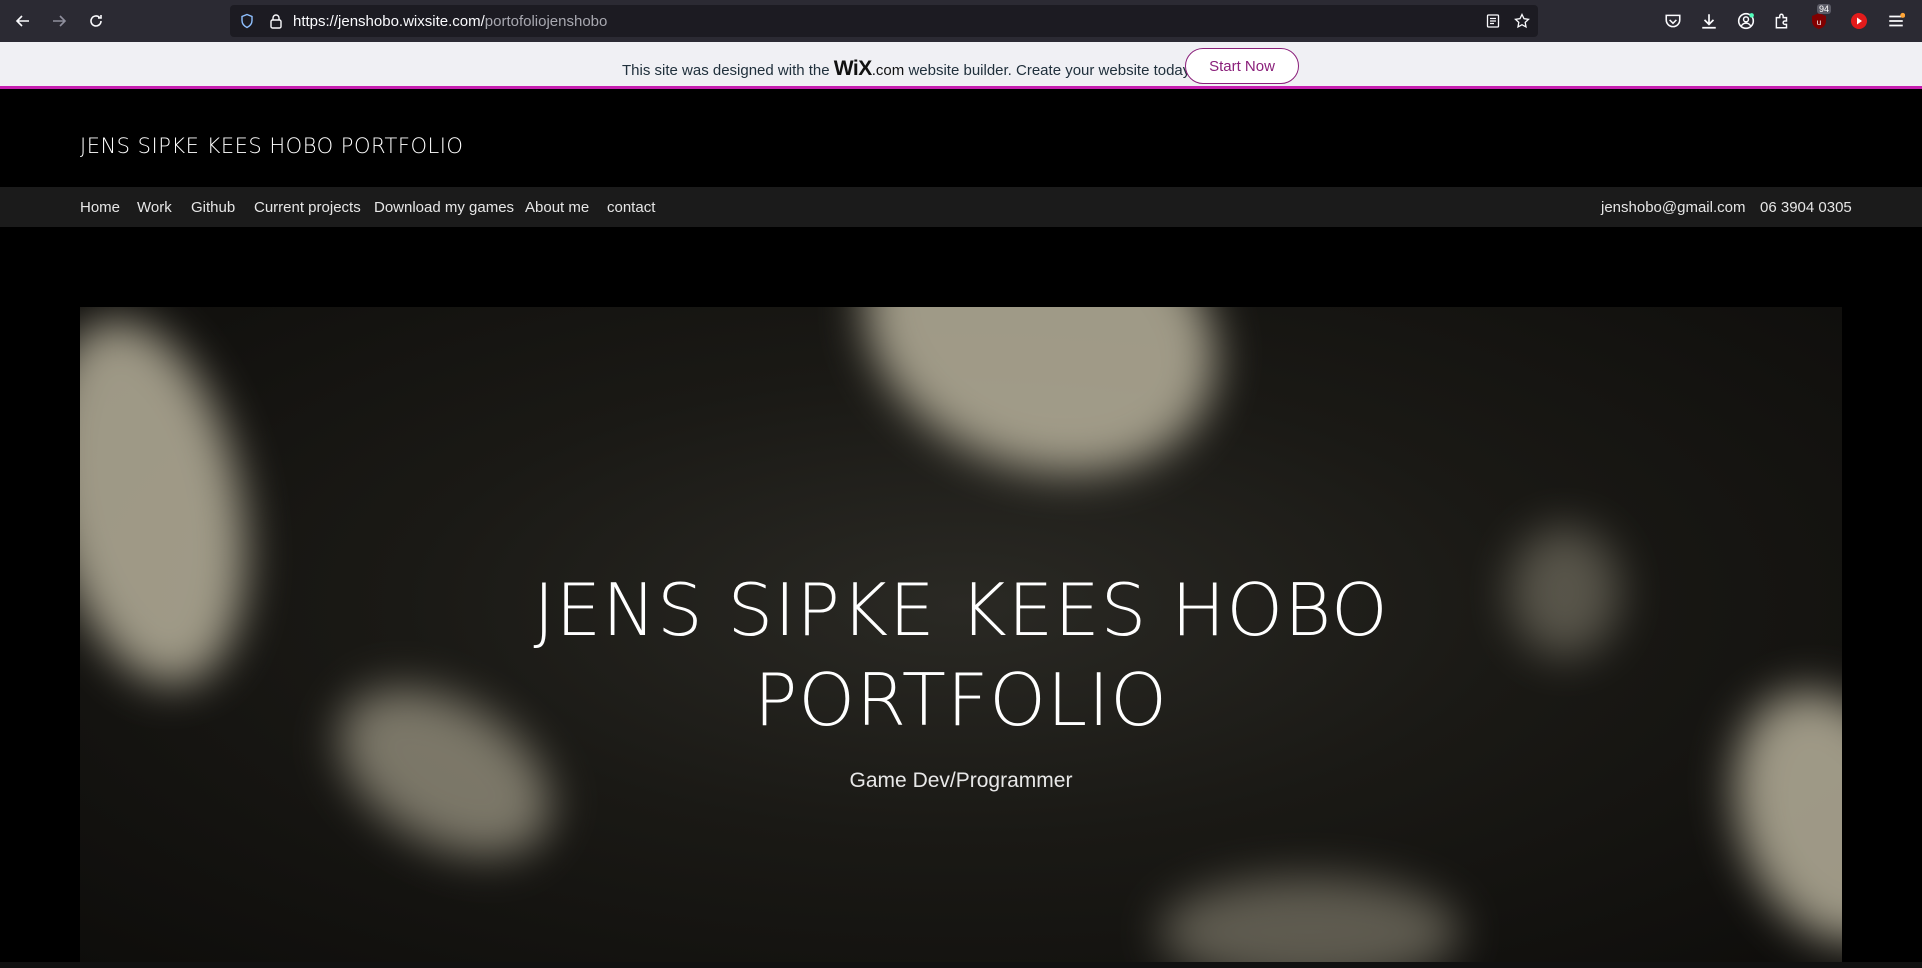 This screenshot has width=1922, height=968. Describe the element at coordinates (1824, 9) in the screenshot. I see `extension-badge-count: 94` at that location.